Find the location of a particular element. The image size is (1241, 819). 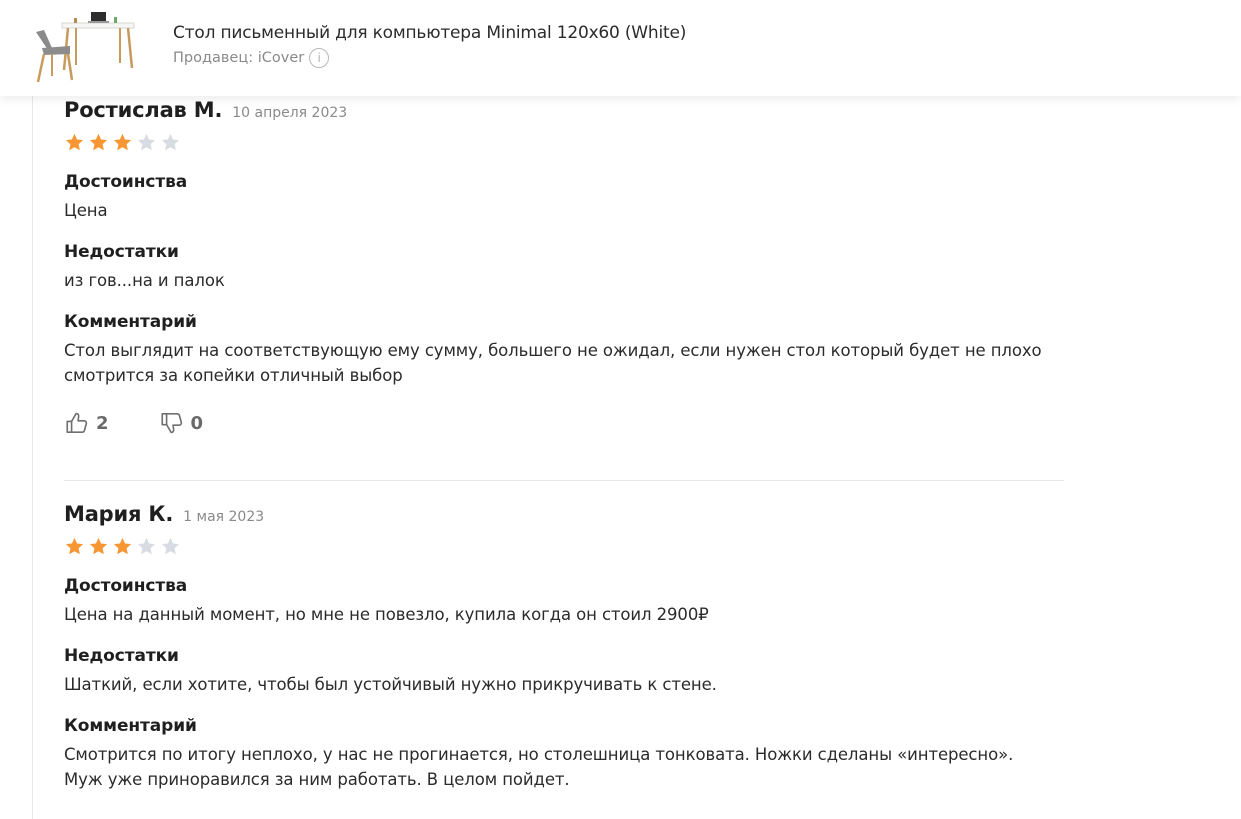

dislike-button: 0 is located at coordinates (181, 423).